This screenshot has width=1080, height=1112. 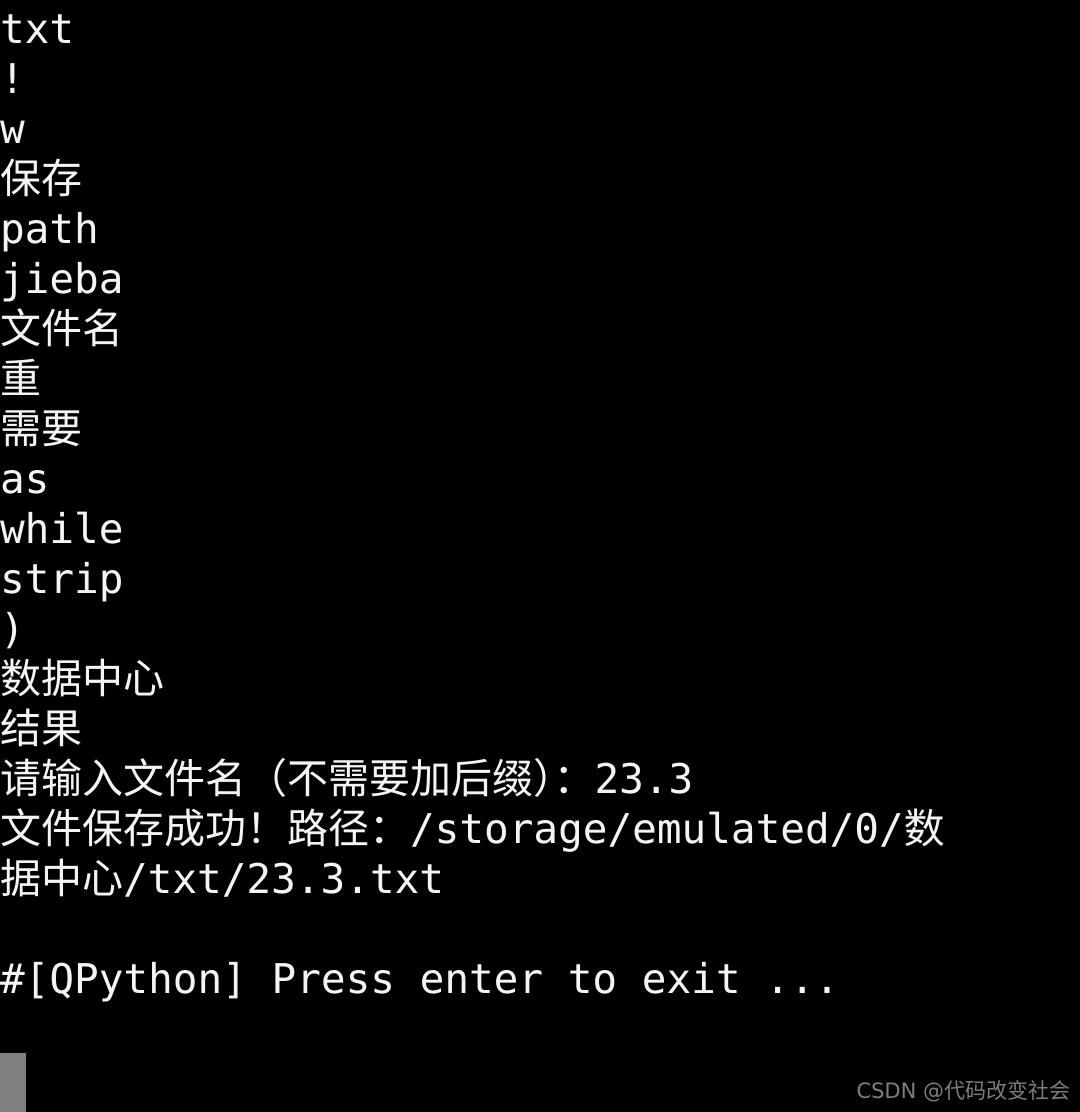 What do you see at coordinates (347, 779) in the screenshot?
I see `terminal-prompt-line: 请输入文件名（不需要加后缀）：23.3` at bounding box center [347, 779].